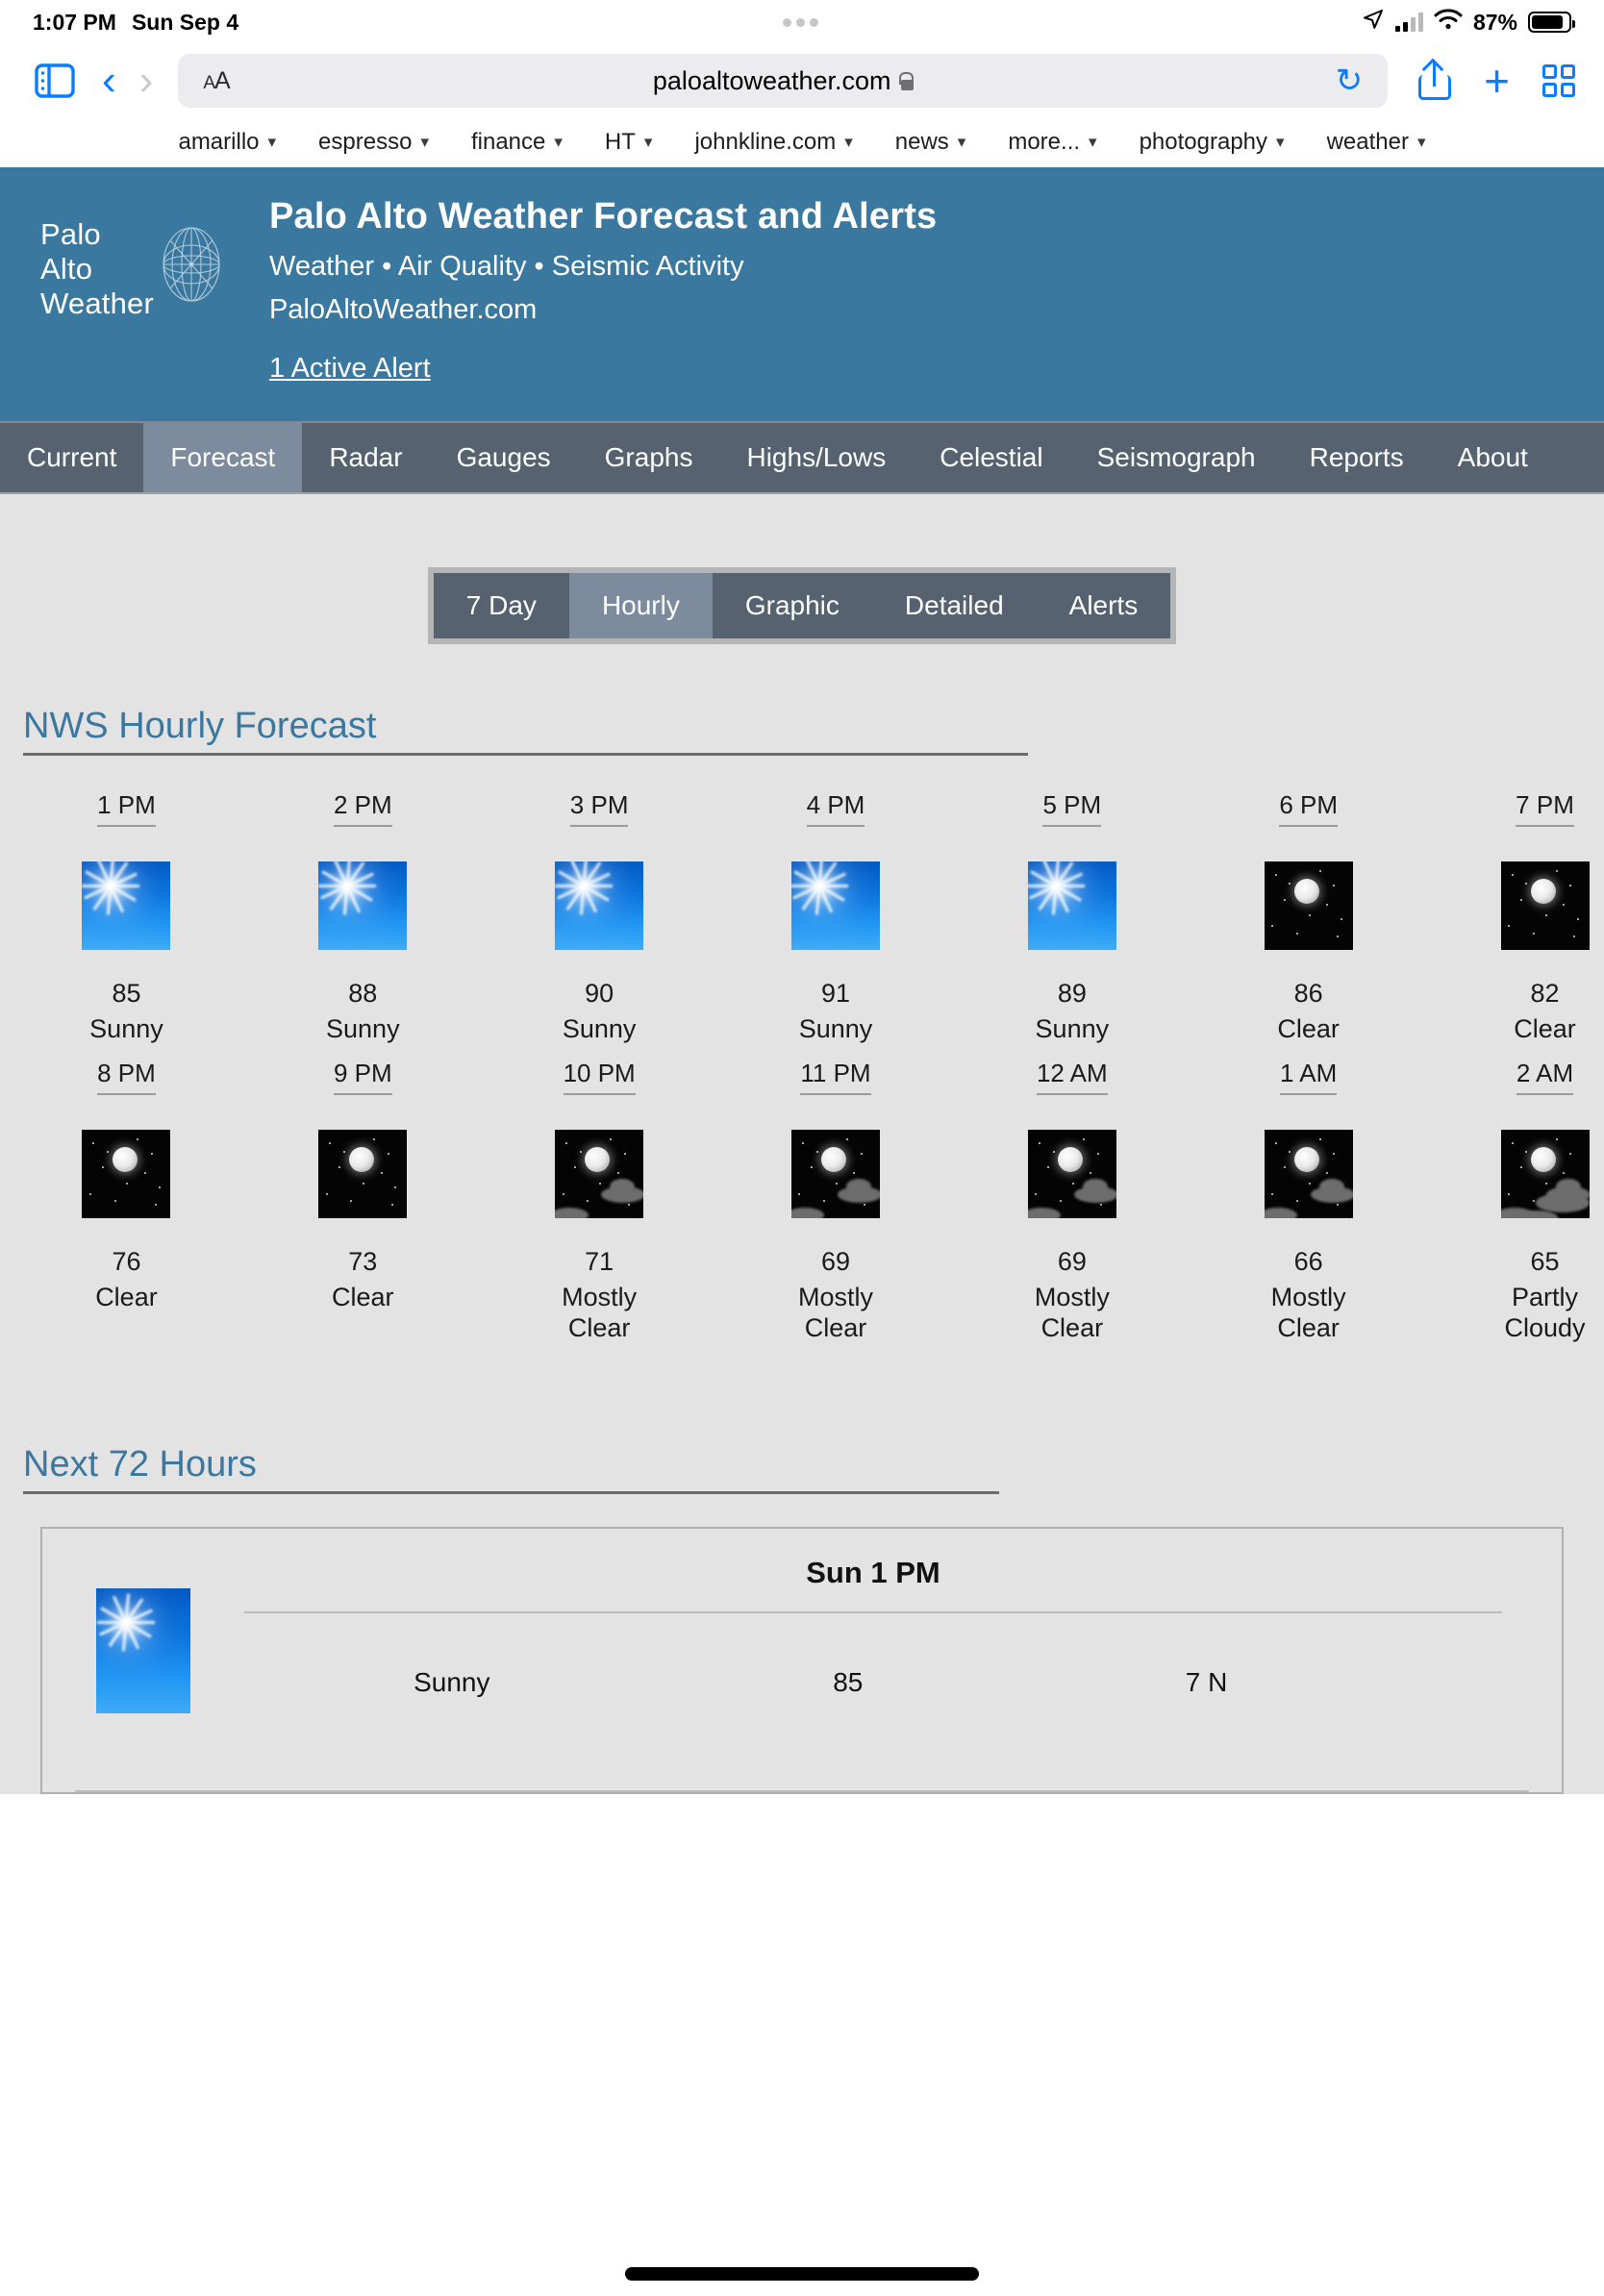  Describe the element at coordinates (802, 1790) in the screenshot. I see `detail-bottom-divider` at that location.